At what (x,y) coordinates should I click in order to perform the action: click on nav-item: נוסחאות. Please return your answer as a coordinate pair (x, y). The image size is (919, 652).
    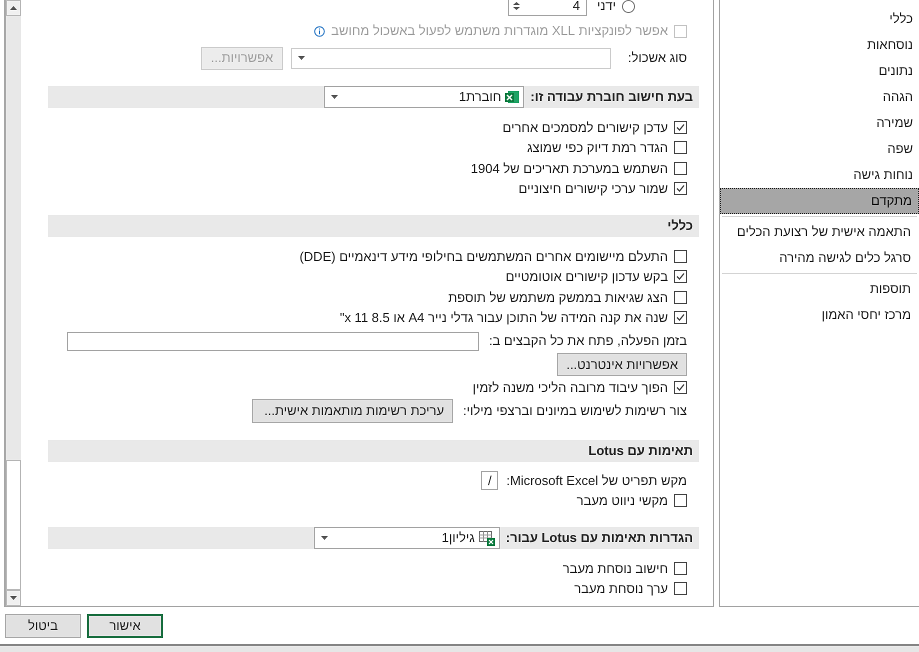
    Looking at the image, I should click on (819, 45).